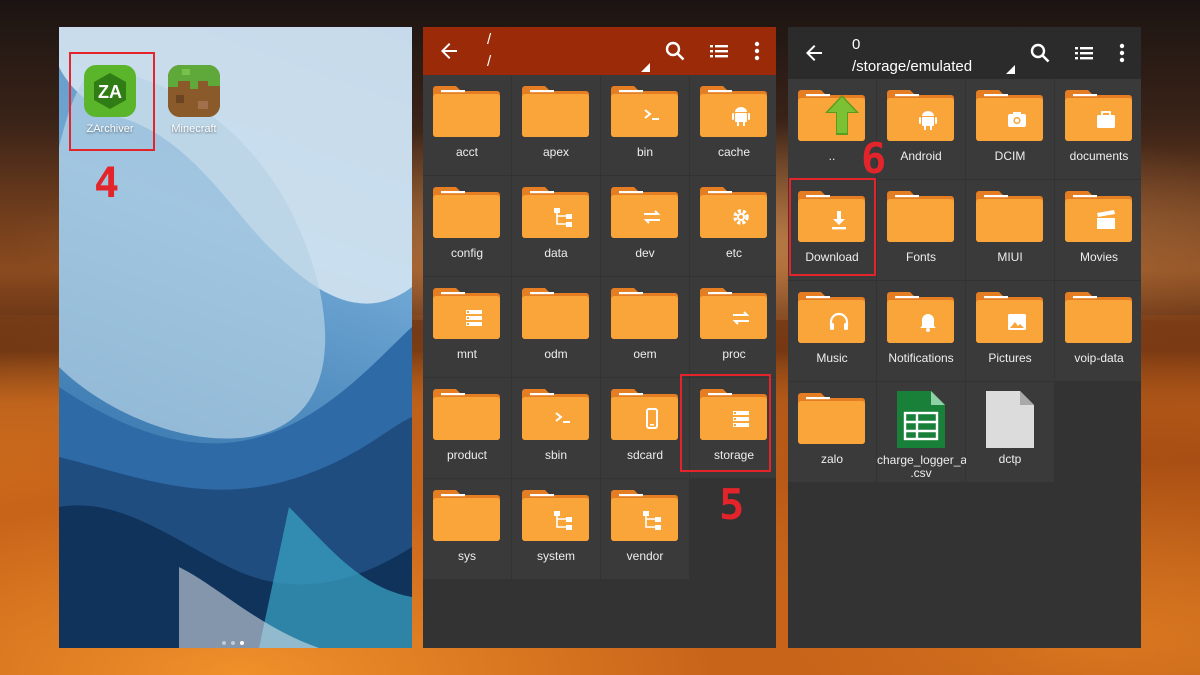 The width and height of the screenshot is (1200, 675). I want to click on storage-item-android: Android, so click(921, 129).